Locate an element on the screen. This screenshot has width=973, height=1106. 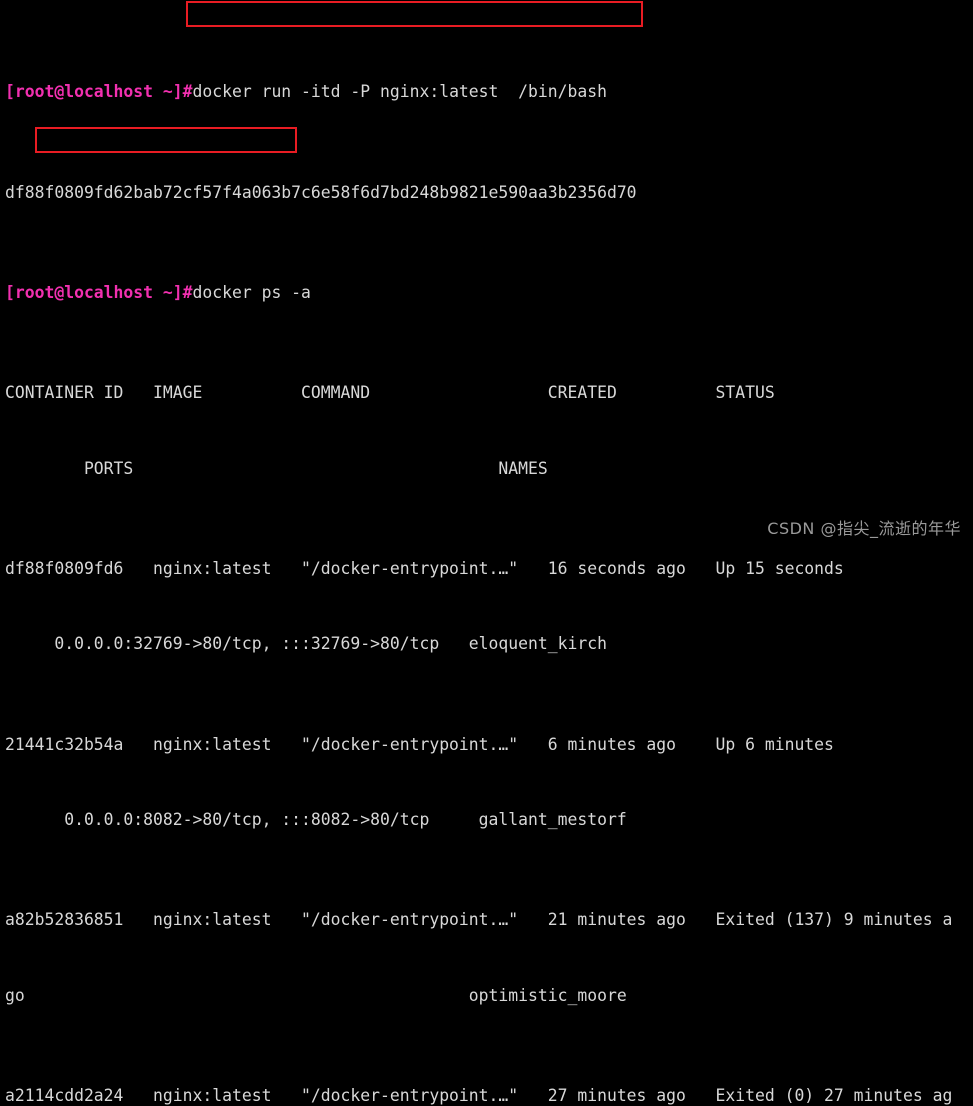
table-row-wrap: go optimistic_moore is located at coordinates (316, 995).